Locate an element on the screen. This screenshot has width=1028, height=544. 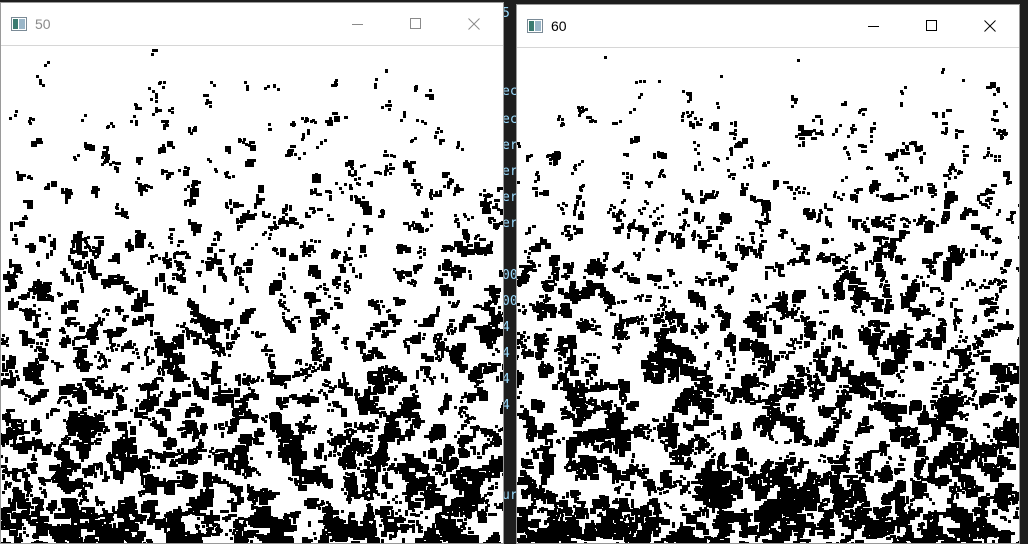
window-titlebar: 50 is located at coordinates (252, 24).